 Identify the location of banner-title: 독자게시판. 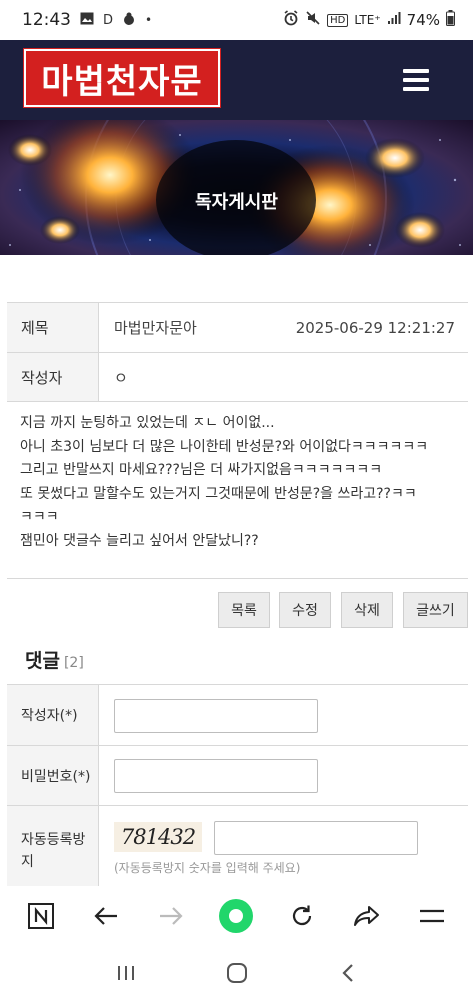
(236, 202).